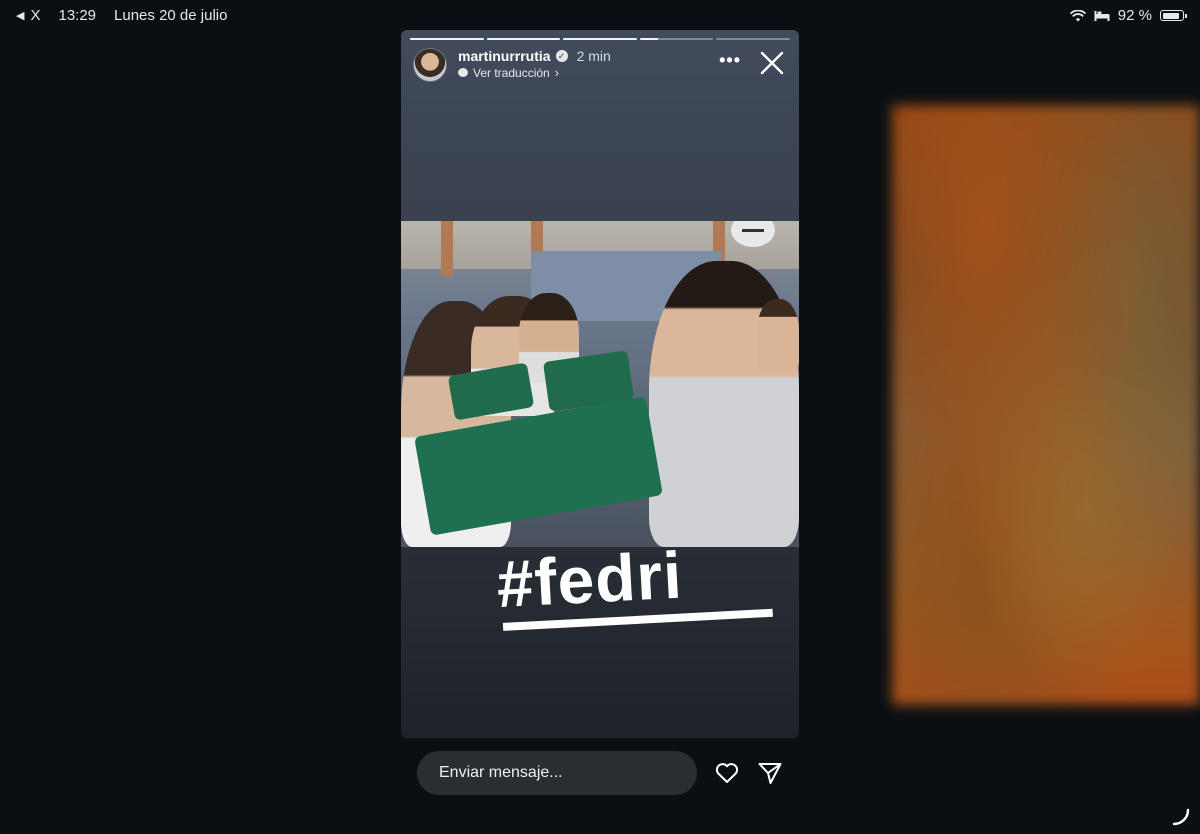 This screenshot has width=1200, height=834. Describe the element at coordinates (511, 72) in the screenshot. I see `translate-label: Ver traducción` at that location.